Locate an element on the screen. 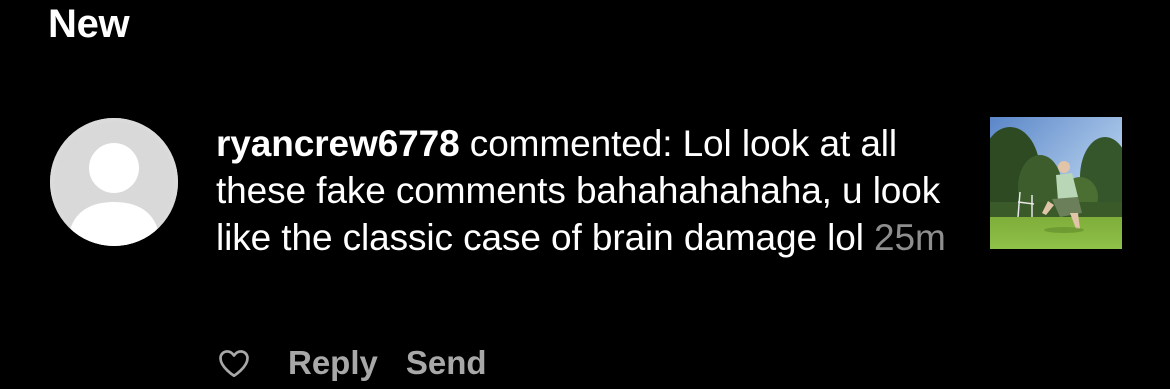  post-thumbnail is located at coordinates (1056, 183).